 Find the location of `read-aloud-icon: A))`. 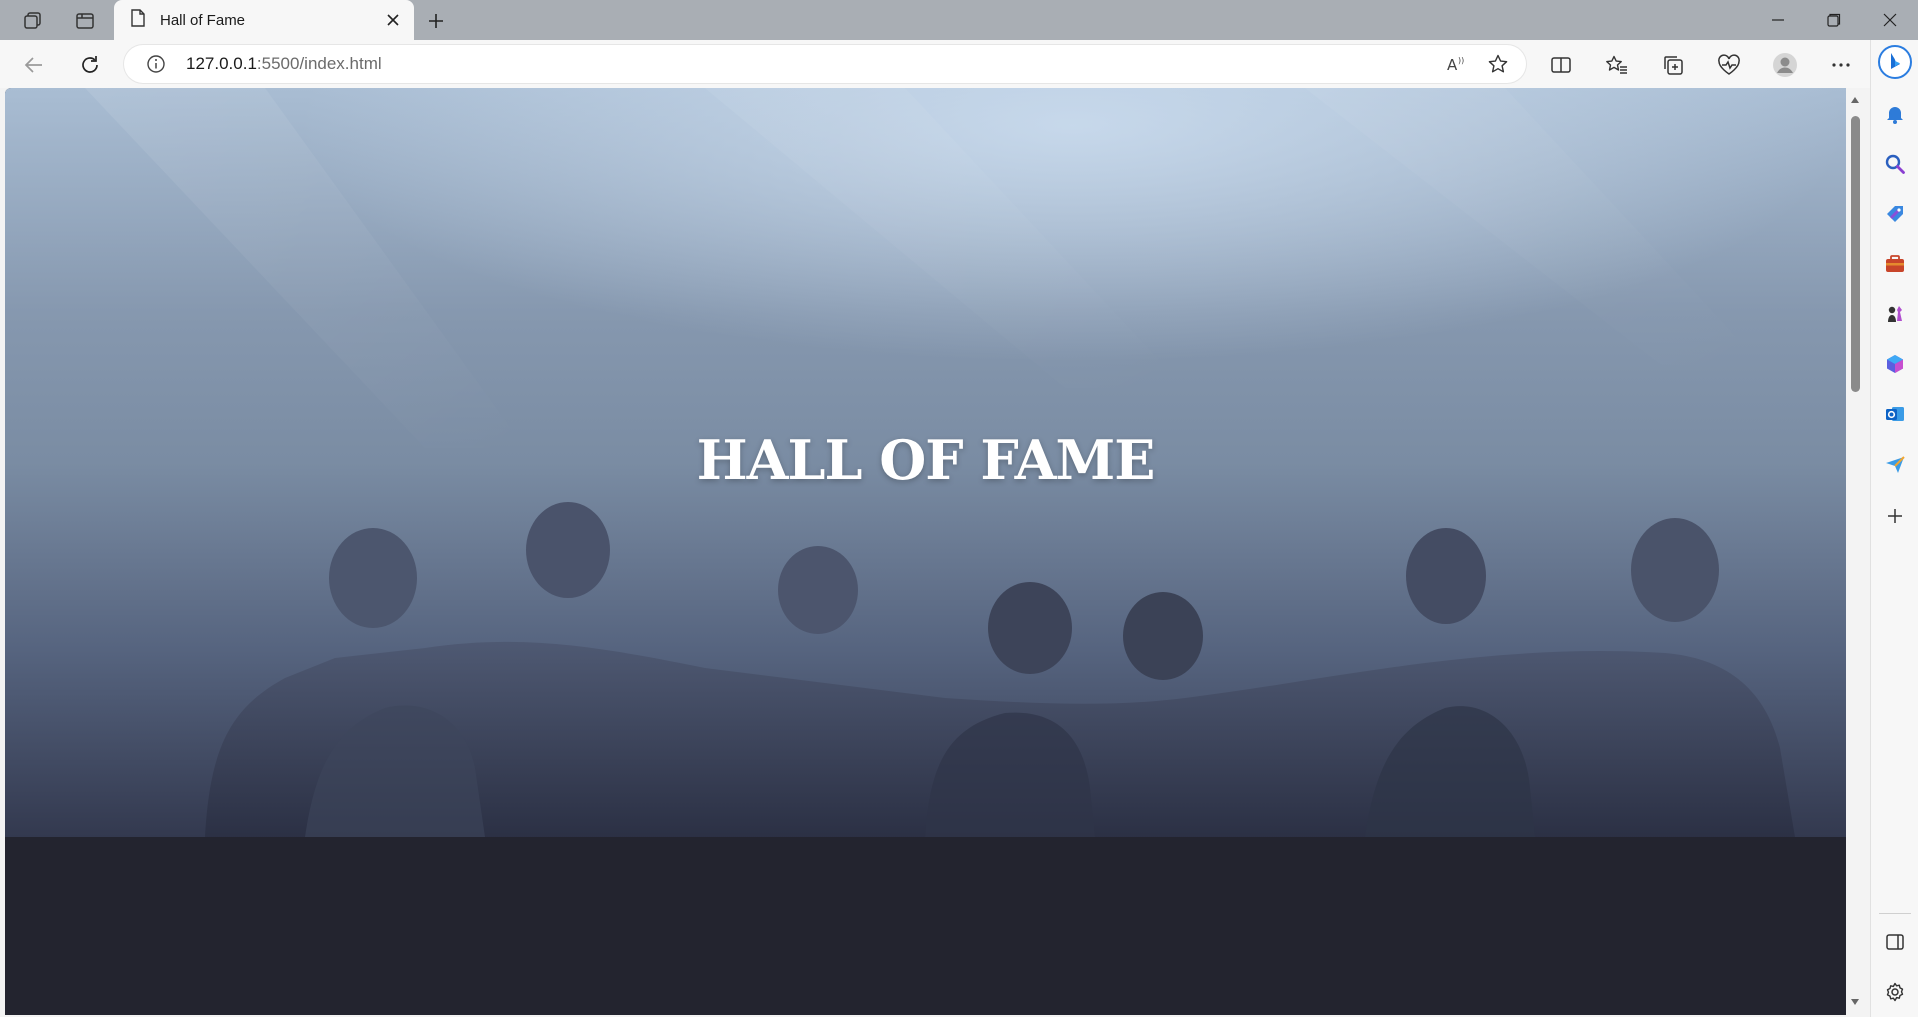

read-aloud-icon: A)) is located at coordinates (1456, 64).